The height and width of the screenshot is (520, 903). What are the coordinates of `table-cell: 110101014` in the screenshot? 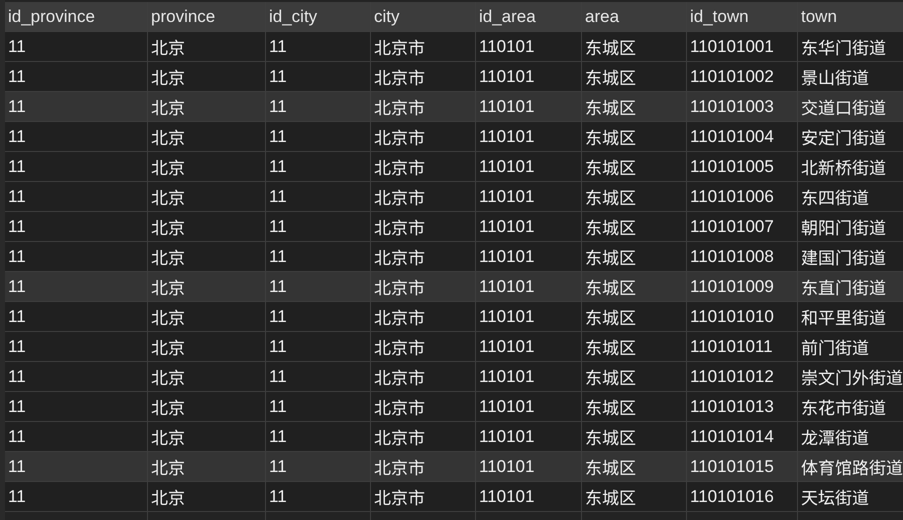 It's located at (732, 436).